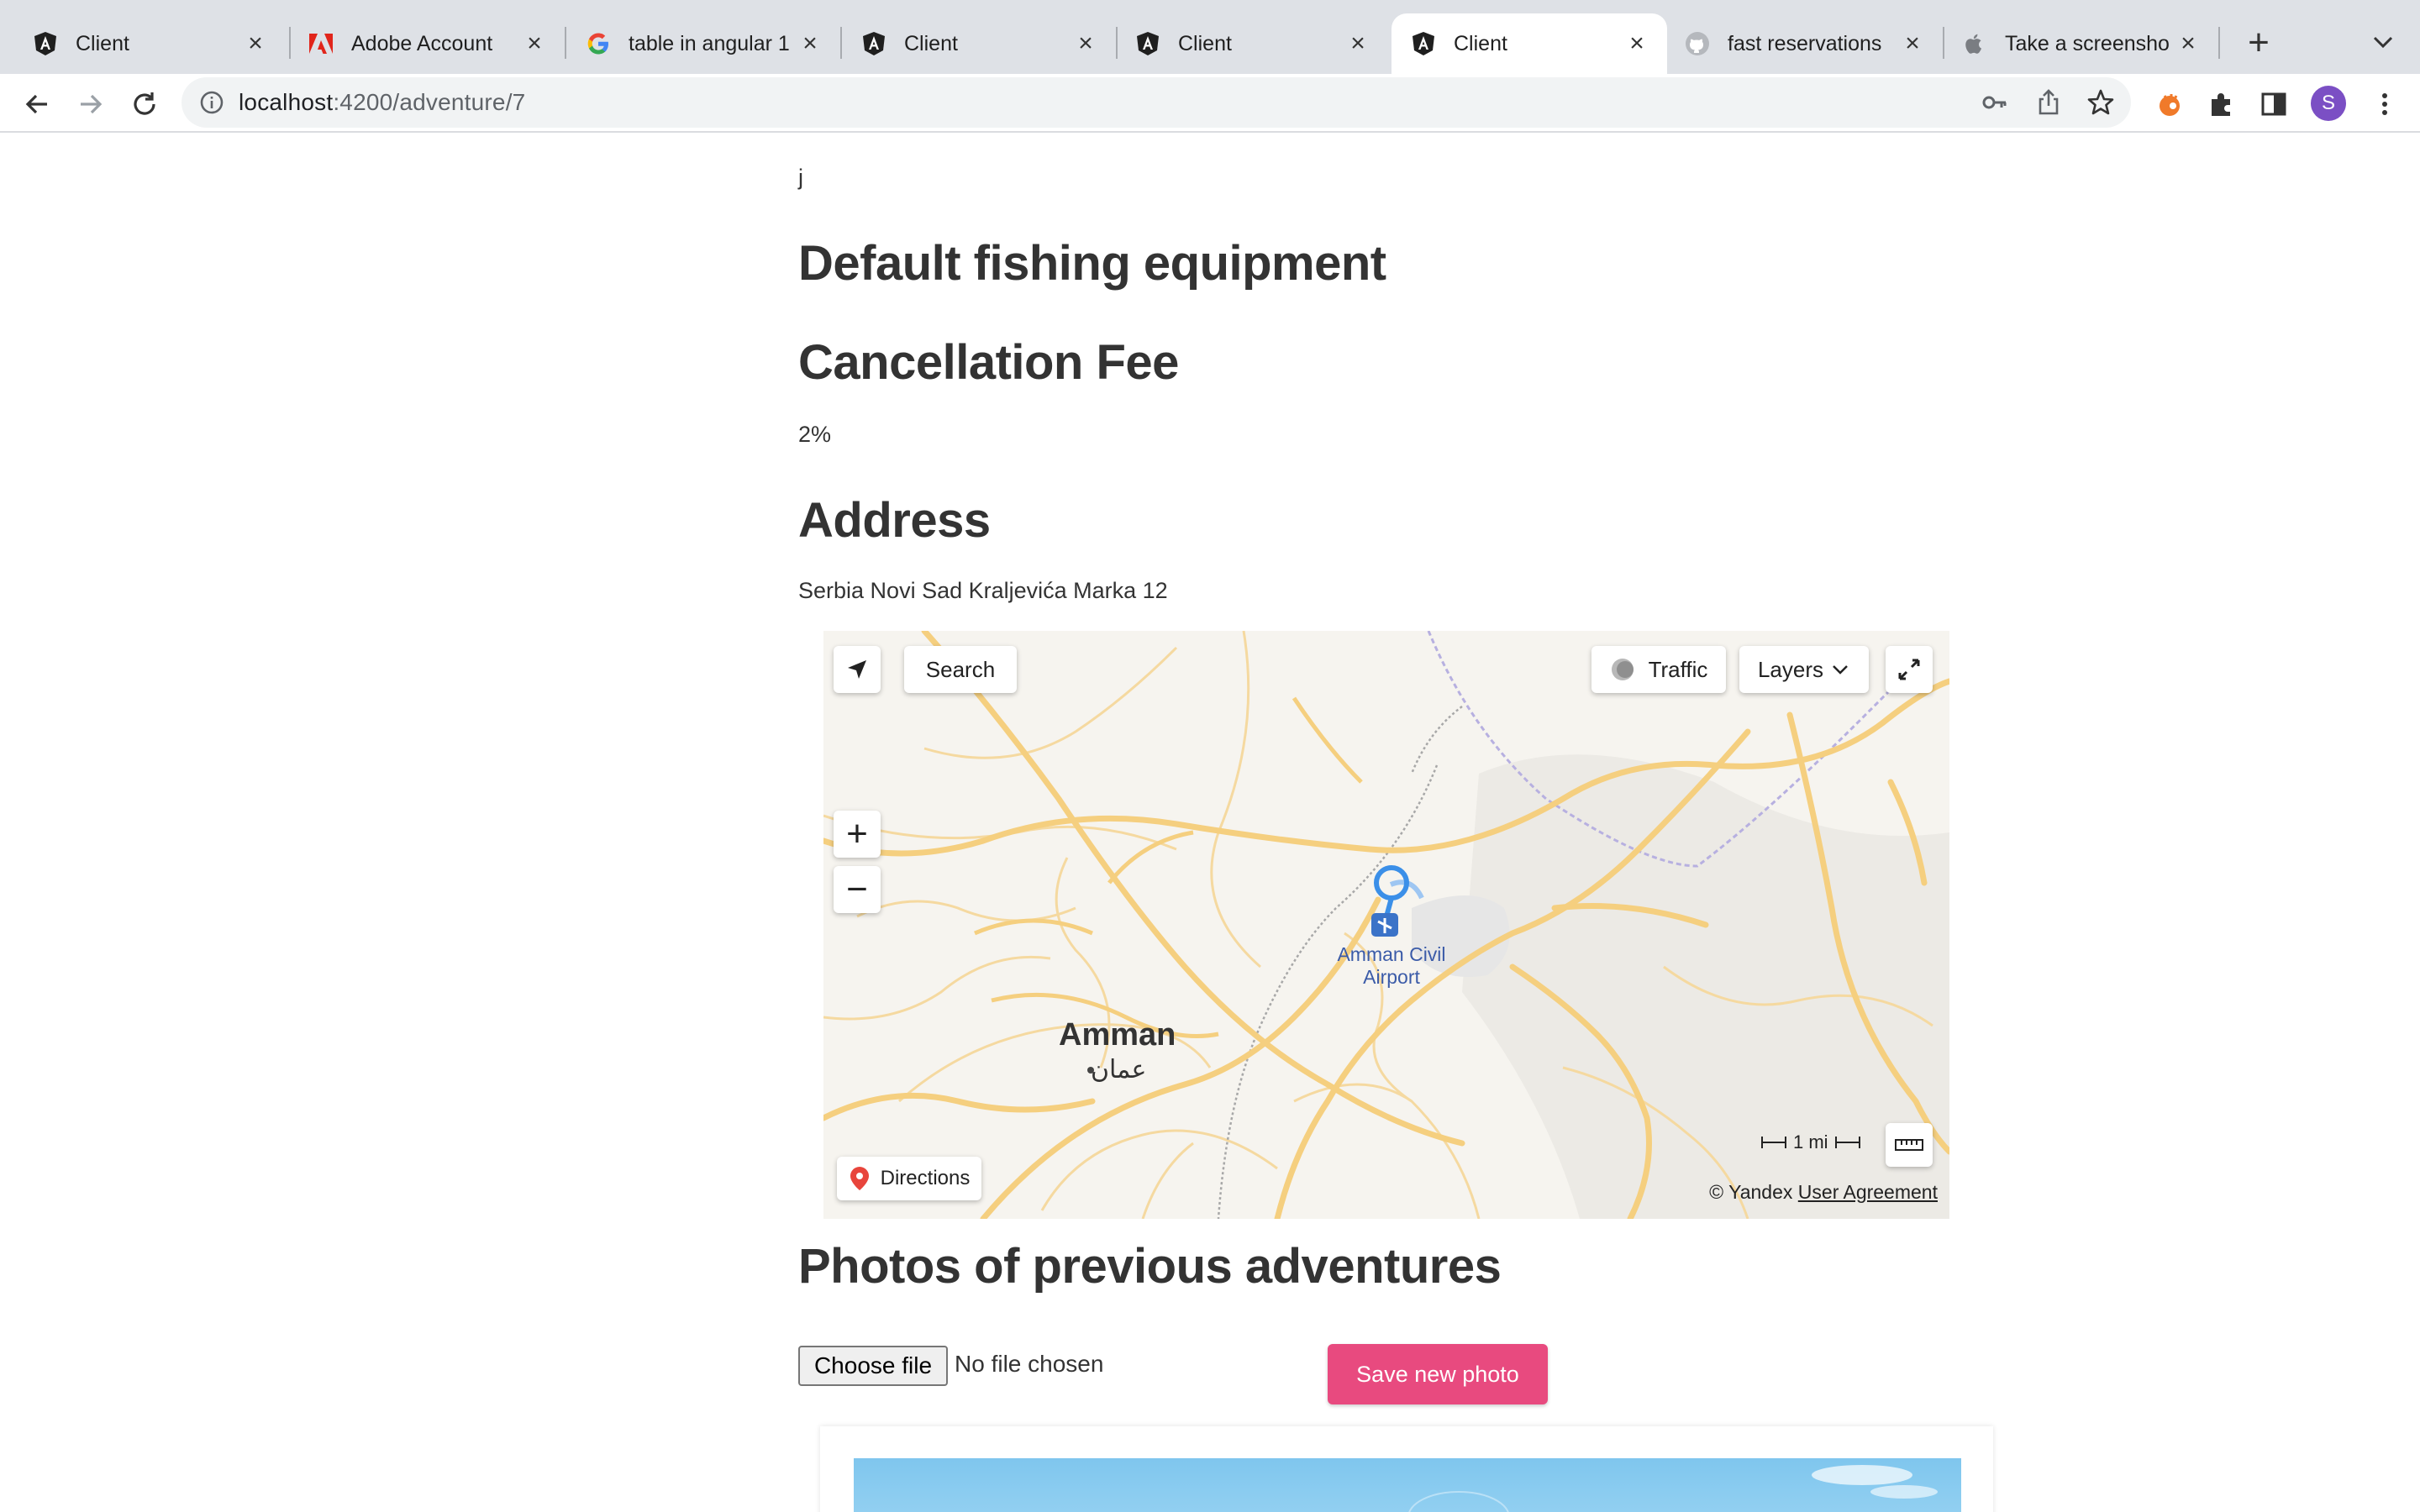 The height and width of the screenshot is (1512, 2420). What do you see at coordinates (1117, 1035) in the screenshot?
I see `city-label: Amman` at bounding box center [1117, 1035].